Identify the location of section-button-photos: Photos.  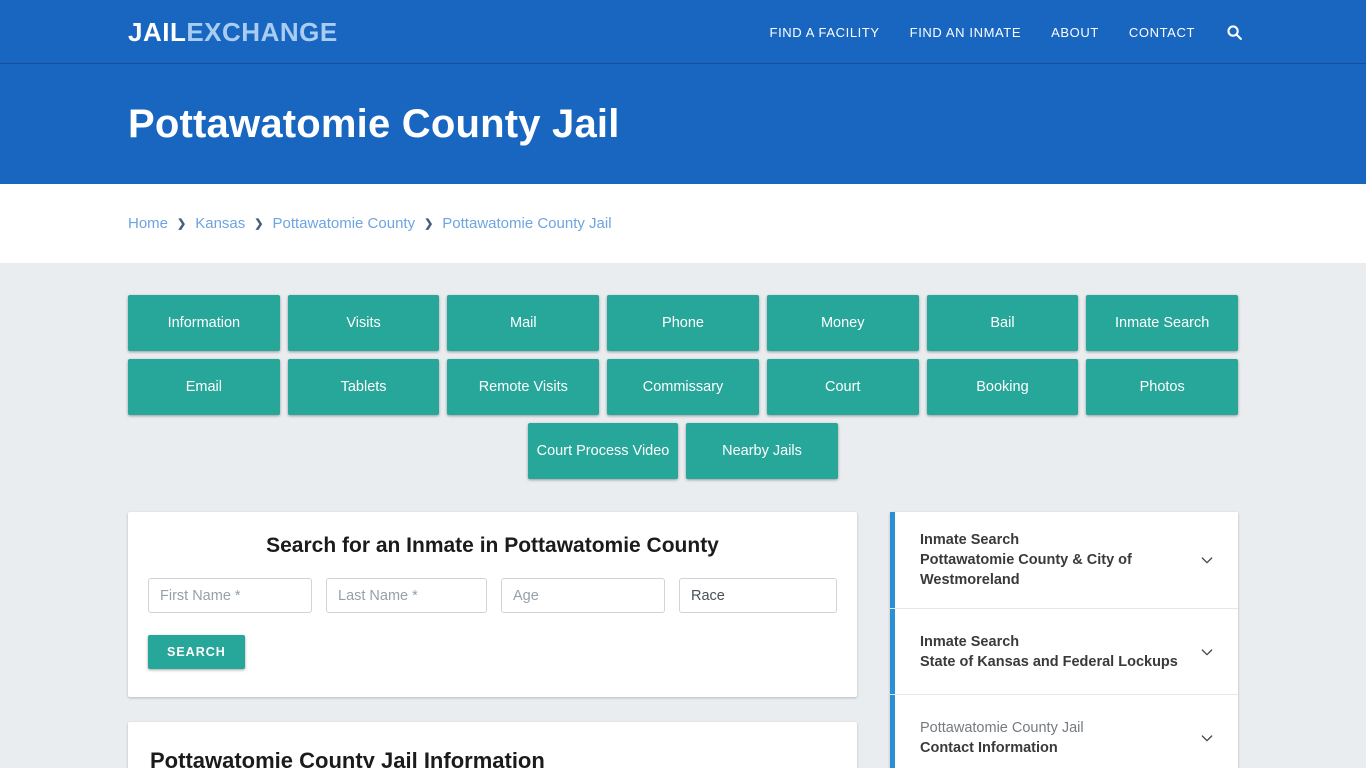
(1162, 387).